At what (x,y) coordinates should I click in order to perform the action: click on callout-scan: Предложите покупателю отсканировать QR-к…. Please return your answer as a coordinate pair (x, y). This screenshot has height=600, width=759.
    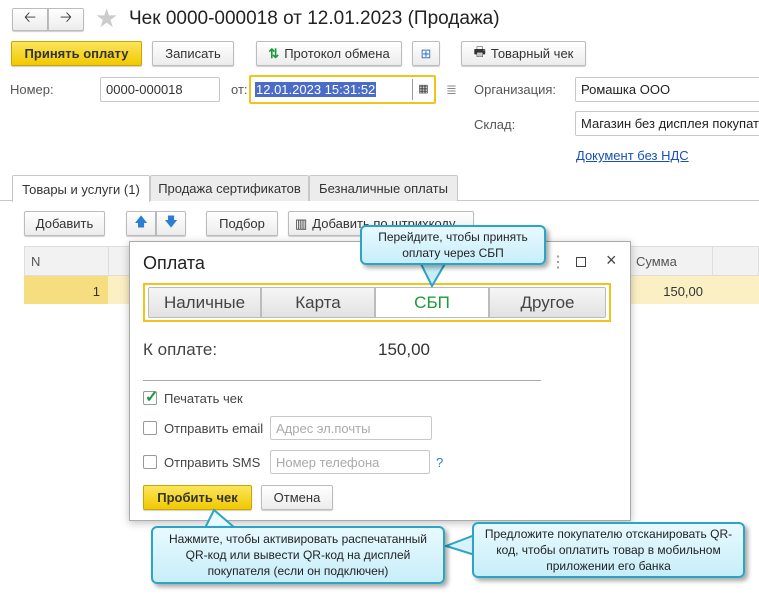
    Looking at the image, I should click on (608, 550).